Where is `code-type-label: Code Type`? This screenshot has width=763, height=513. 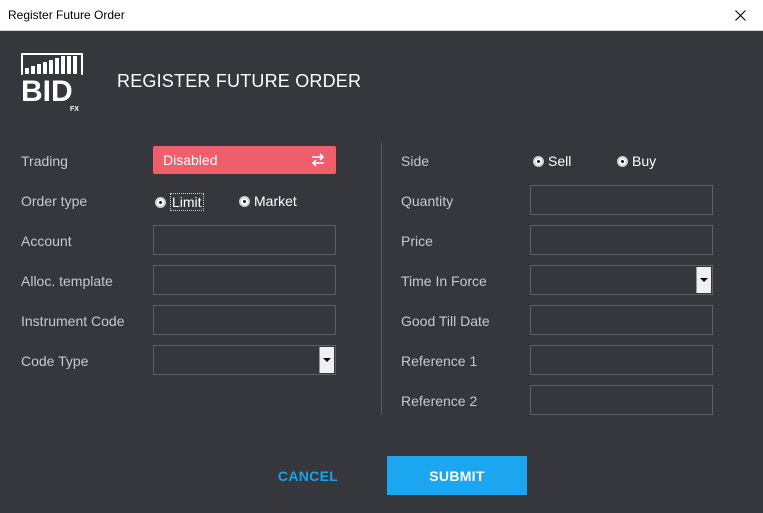 code-type-label: Code Type is located at coordinates (55, 361).